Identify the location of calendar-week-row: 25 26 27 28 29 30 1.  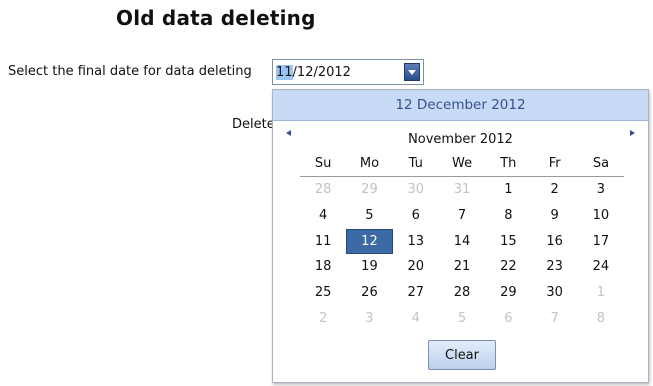
(462, 293).